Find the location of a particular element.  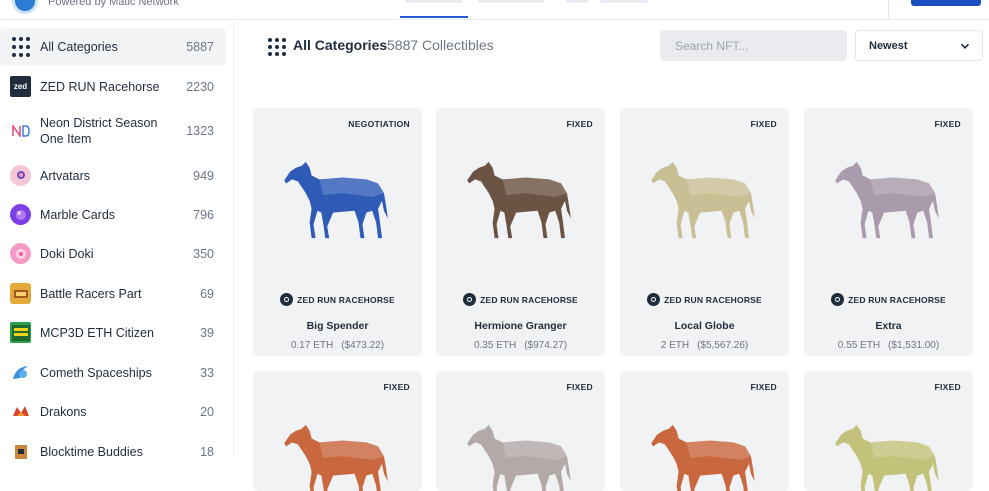

sidebar-item-doki-doki: Doki Doki 350 is located at coordinates (113, 253).